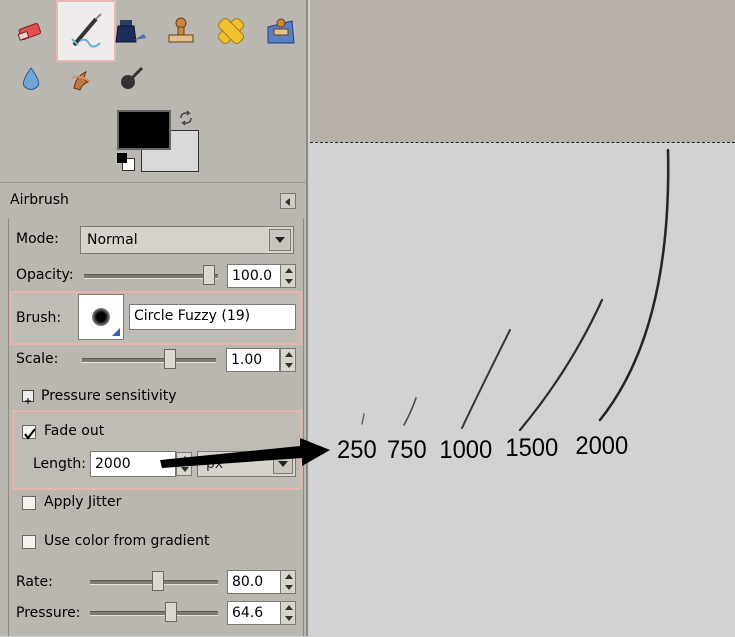  I want to click on stroke-2000, so click(634, 285).